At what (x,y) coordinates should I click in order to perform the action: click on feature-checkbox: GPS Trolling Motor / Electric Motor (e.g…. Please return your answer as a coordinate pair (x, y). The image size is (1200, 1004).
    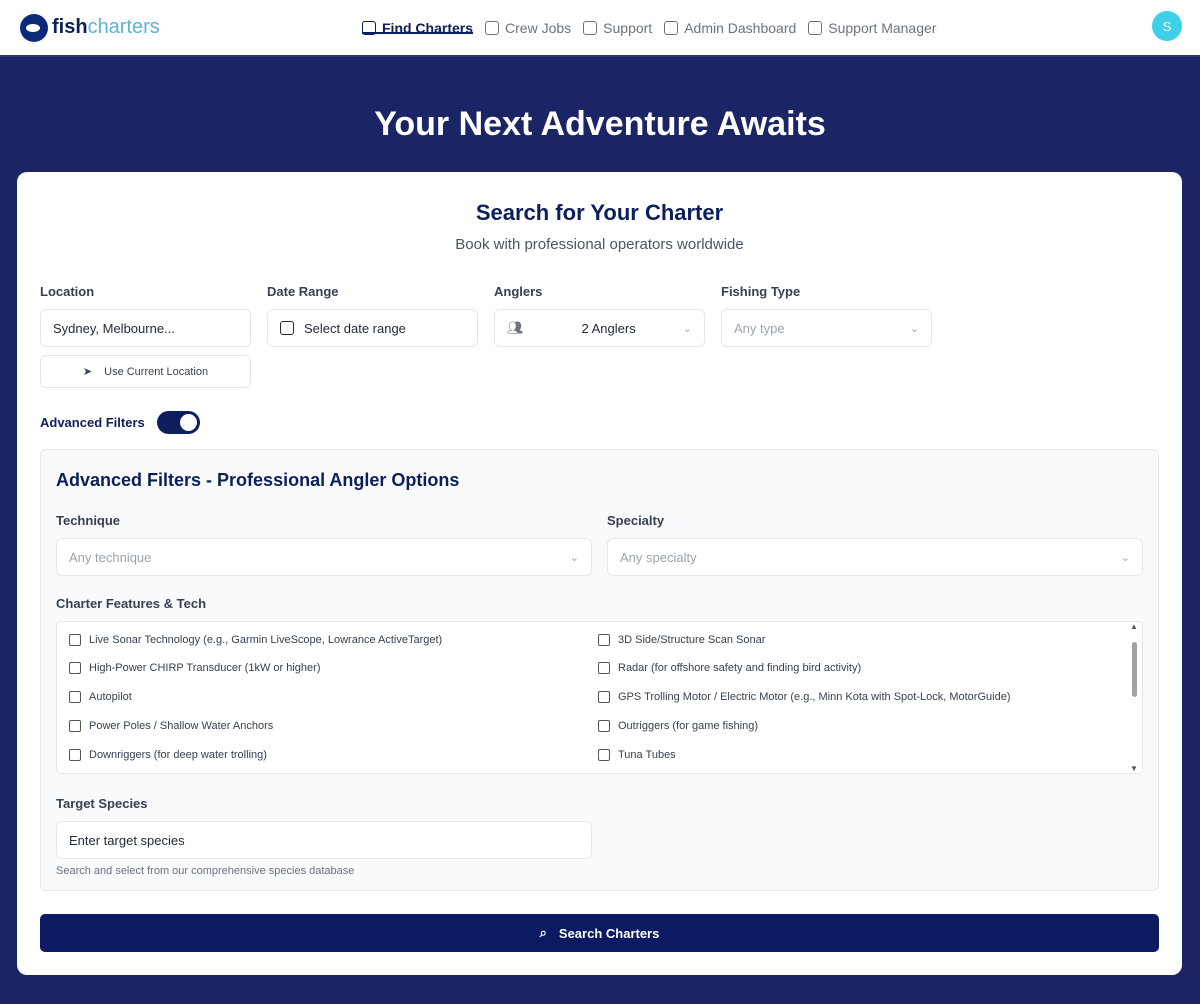
    Looking at the image, I should click on (864, 697).